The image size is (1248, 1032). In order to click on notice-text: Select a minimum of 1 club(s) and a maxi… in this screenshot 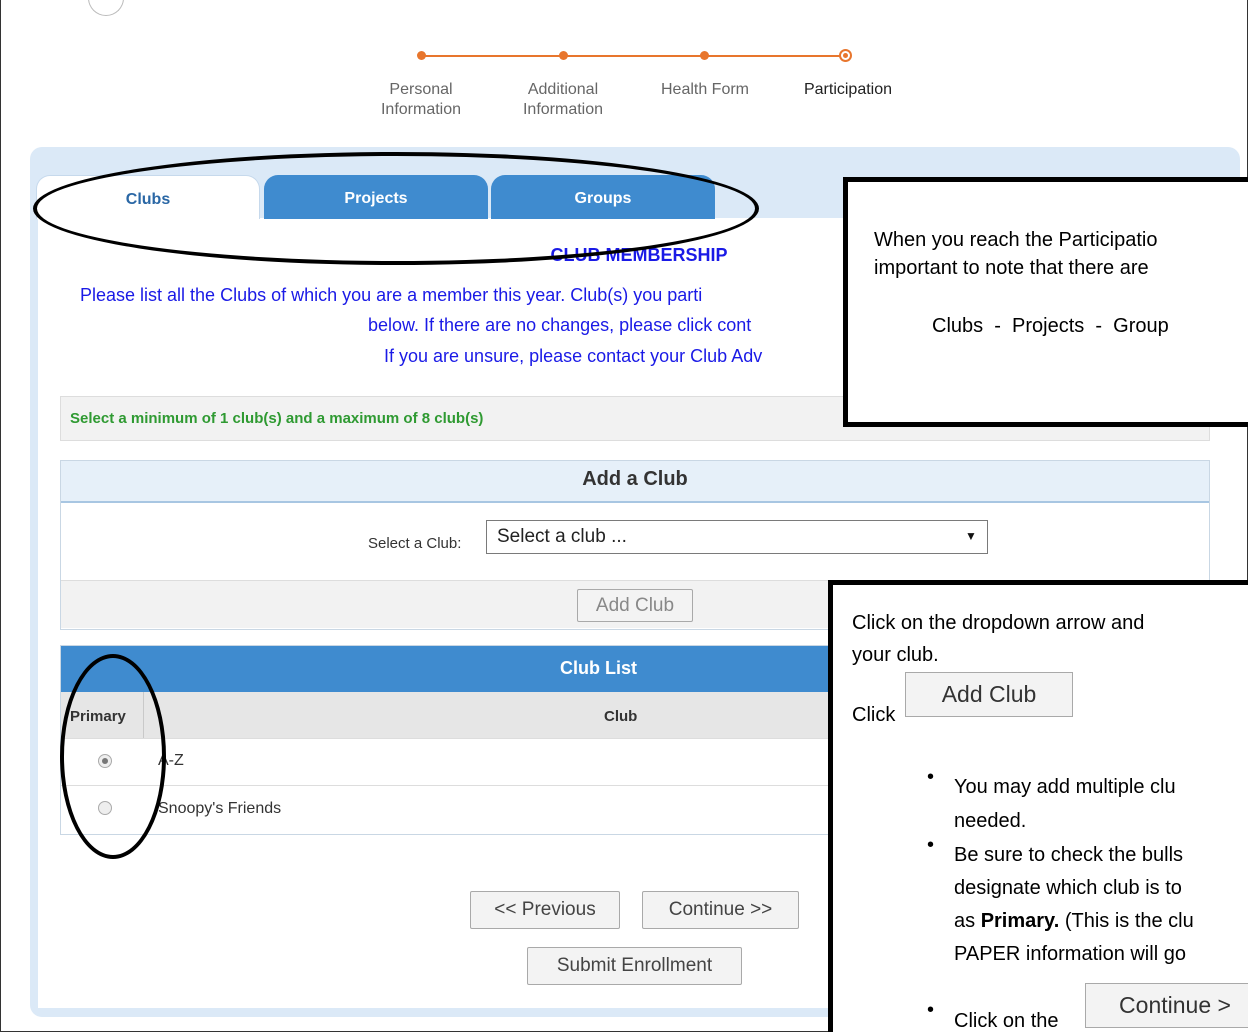, I will do `click(277, 418)`.